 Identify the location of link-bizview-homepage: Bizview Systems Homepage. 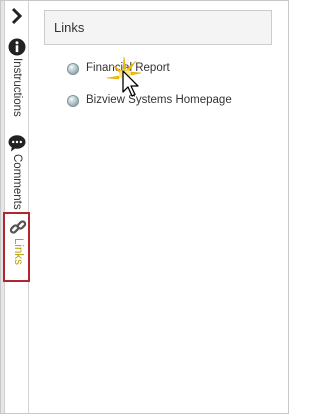
(149, 101).